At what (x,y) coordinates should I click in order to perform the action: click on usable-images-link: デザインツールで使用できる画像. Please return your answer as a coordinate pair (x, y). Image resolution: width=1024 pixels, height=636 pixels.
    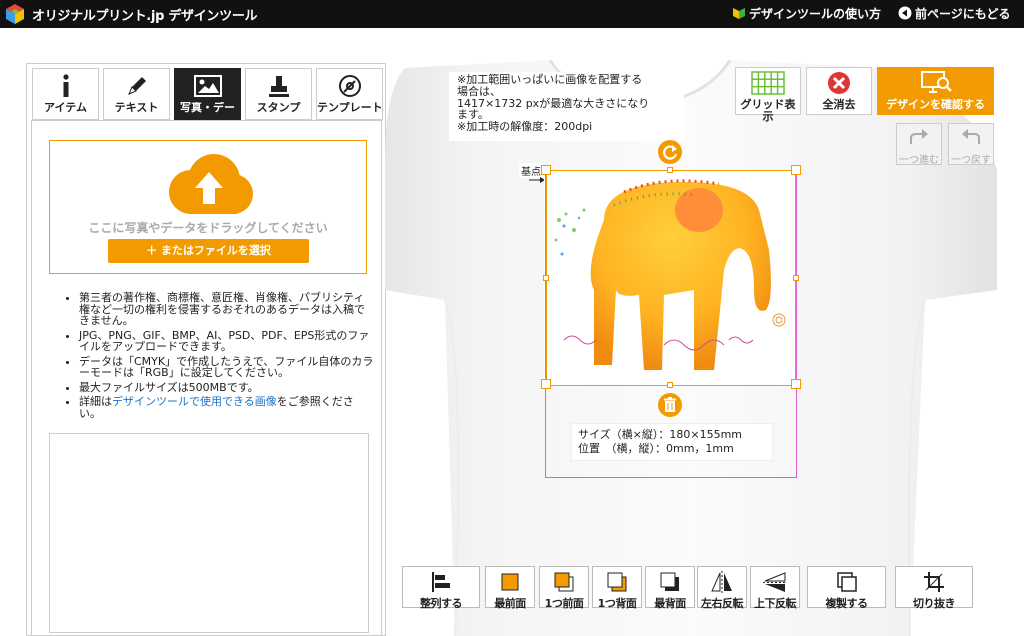
    Looking at the image, I should click on (194, 401).